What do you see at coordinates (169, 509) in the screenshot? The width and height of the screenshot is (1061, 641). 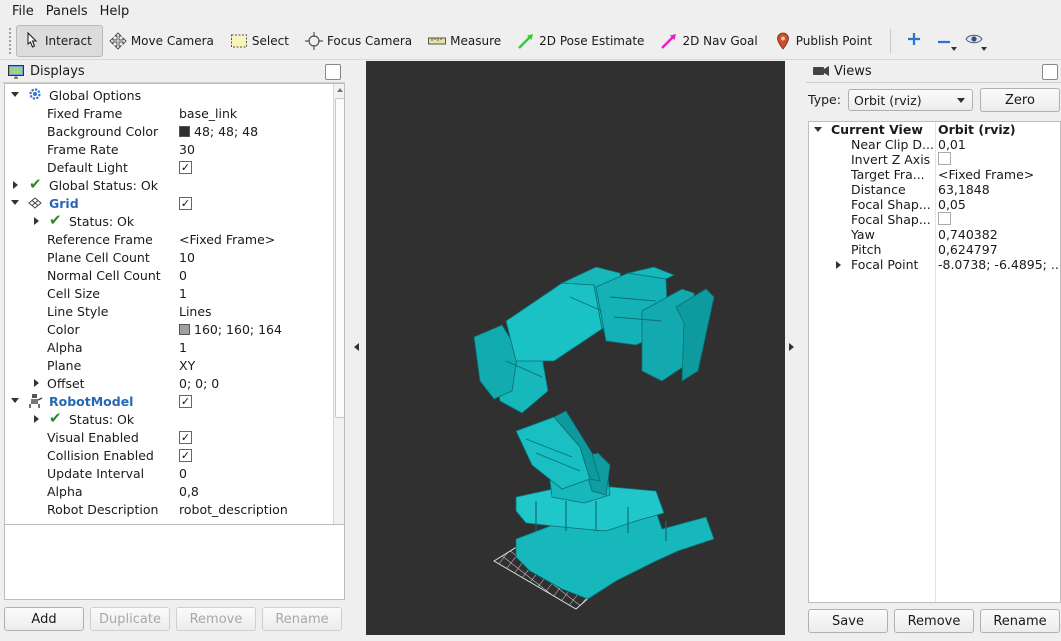 I see `tree-row-robot-description: Robot Description robot_description` at bounding box center [169, 509].